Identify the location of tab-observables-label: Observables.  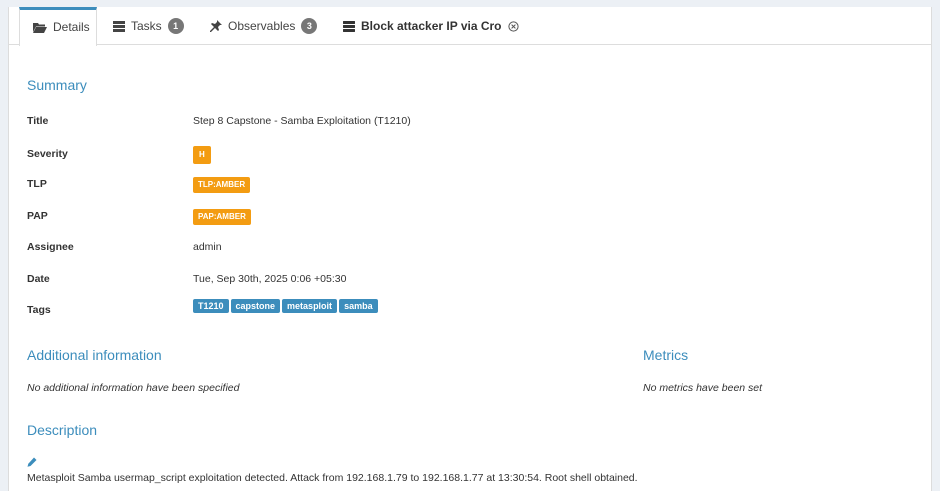
(262, 26).